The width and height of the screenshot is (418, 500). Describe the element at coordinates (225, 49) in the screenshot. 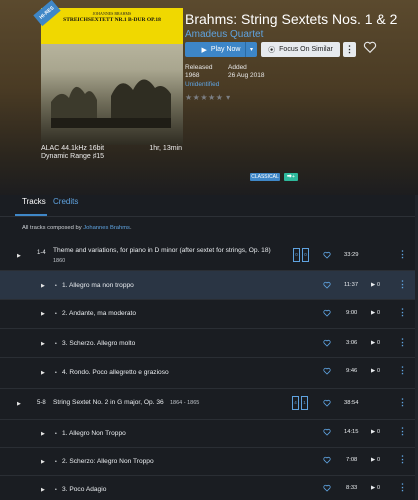

I see `play-now-label: Play Now` at that location.